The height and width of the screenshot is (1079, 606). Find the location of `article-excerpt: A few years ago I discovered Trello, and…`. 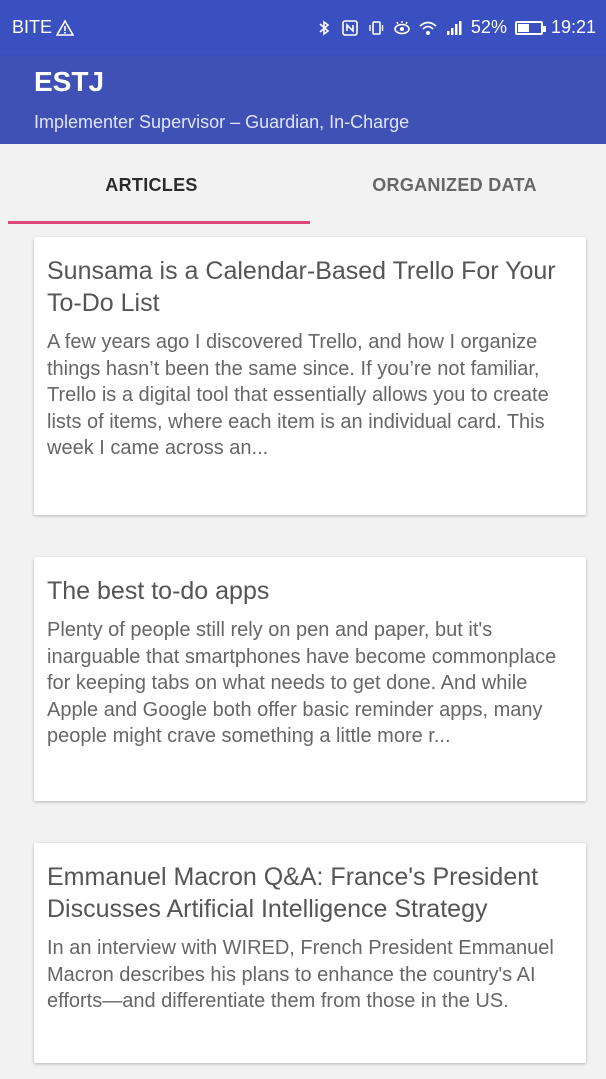

article-excerpt: A few years ago I discovered Trello, and… is located at coordinates (298, 395).